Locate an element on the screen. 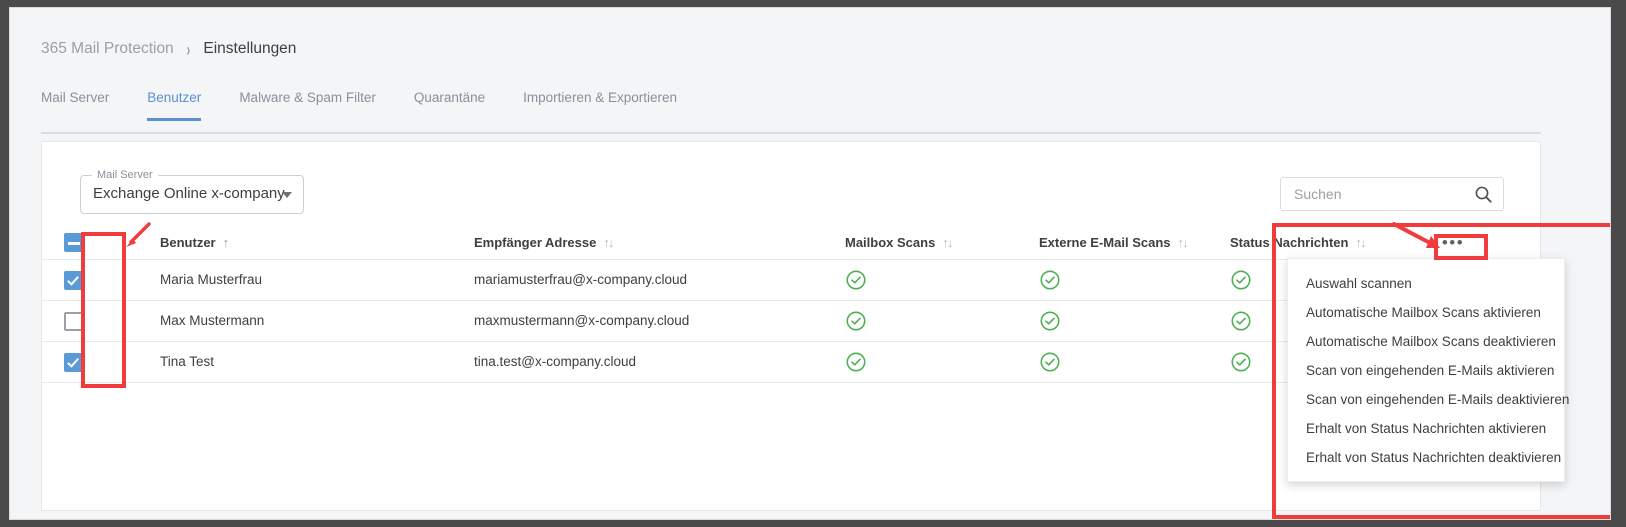 The height and width of the screenshot is (527, 1626). tab-bar-divider is located at coordinates (791, 133).